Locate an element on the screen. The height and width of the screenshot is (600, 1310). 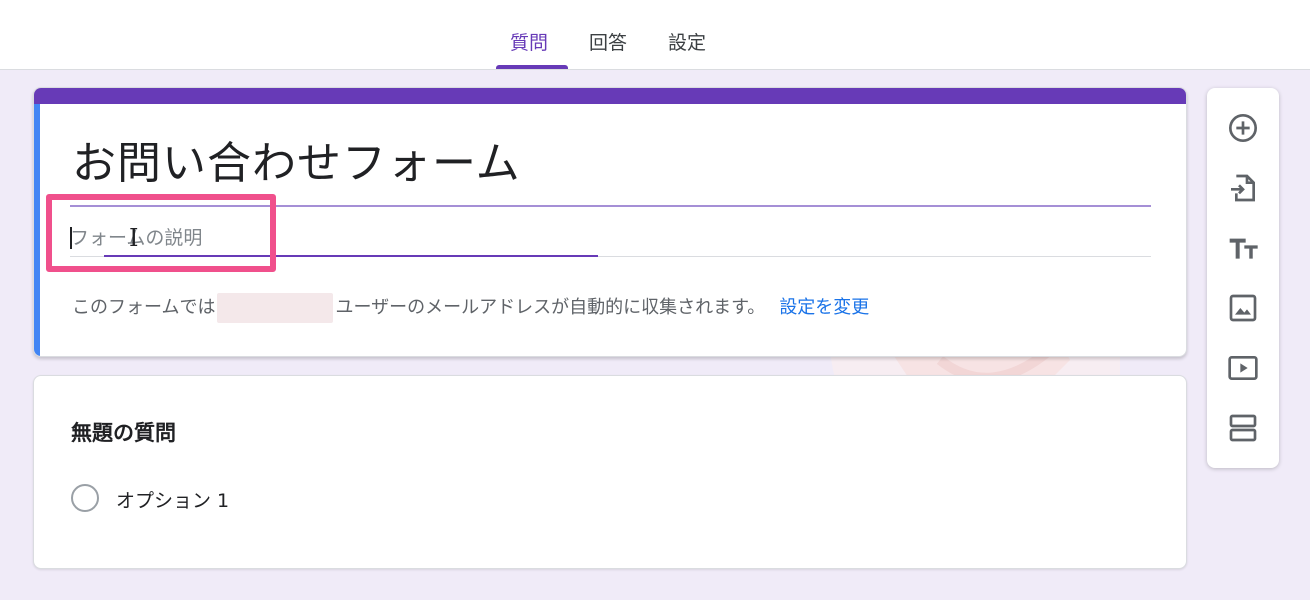
header-accent-bar is located at coordinates (610, 96).